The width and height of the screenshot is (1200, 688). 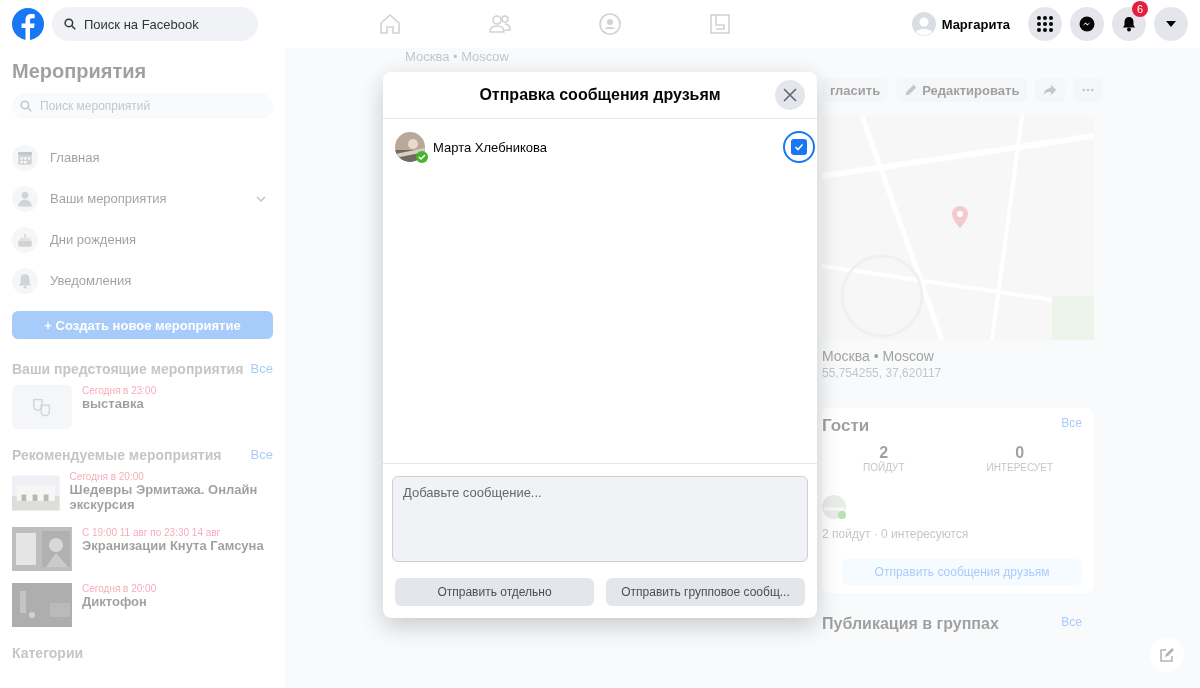 What do you see at coordinates (142, 549) in the screenshot?
I see `event-item: С 19:00 11 авг по 23:30 14 авг Экранизации Кнута Гамсуна` at bounding box center [142, 549].